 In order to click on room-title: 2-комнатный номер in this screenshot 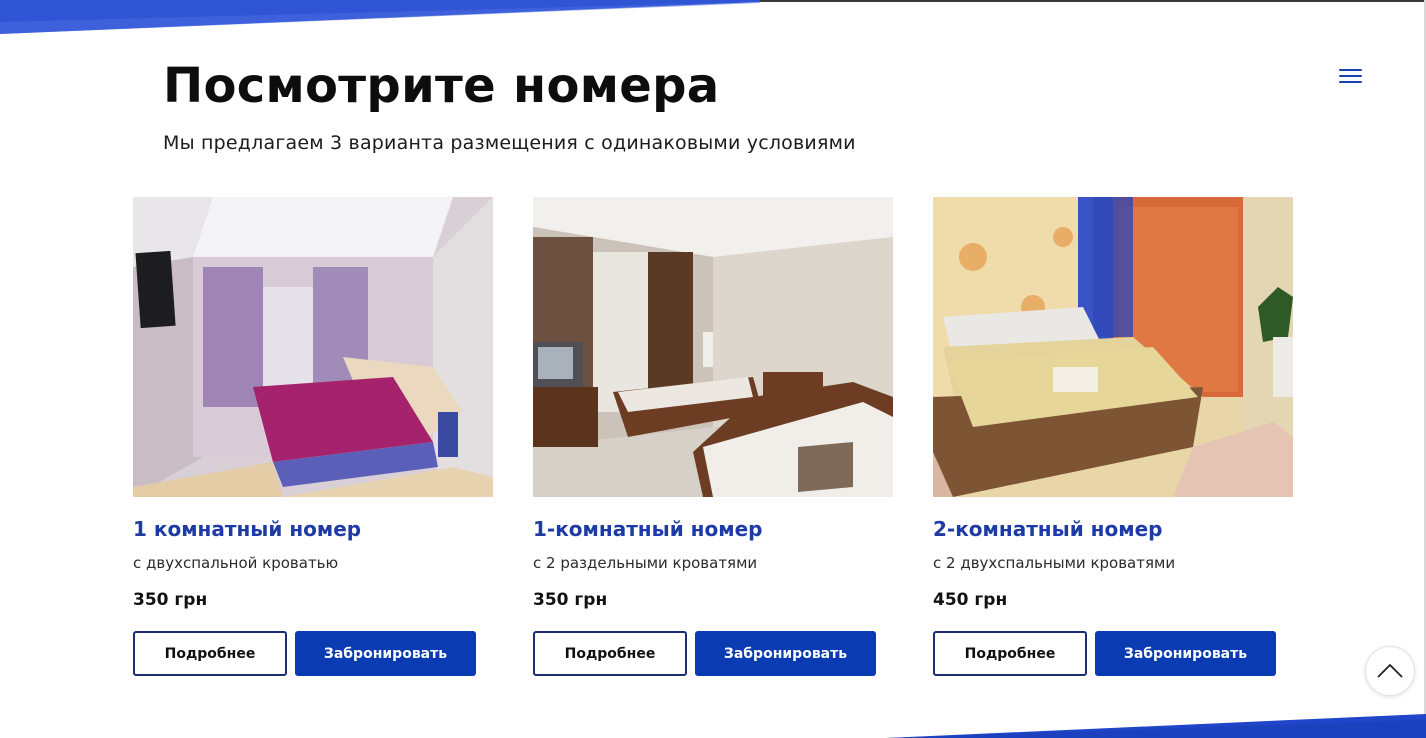, I will do `click(1047, 529)`.